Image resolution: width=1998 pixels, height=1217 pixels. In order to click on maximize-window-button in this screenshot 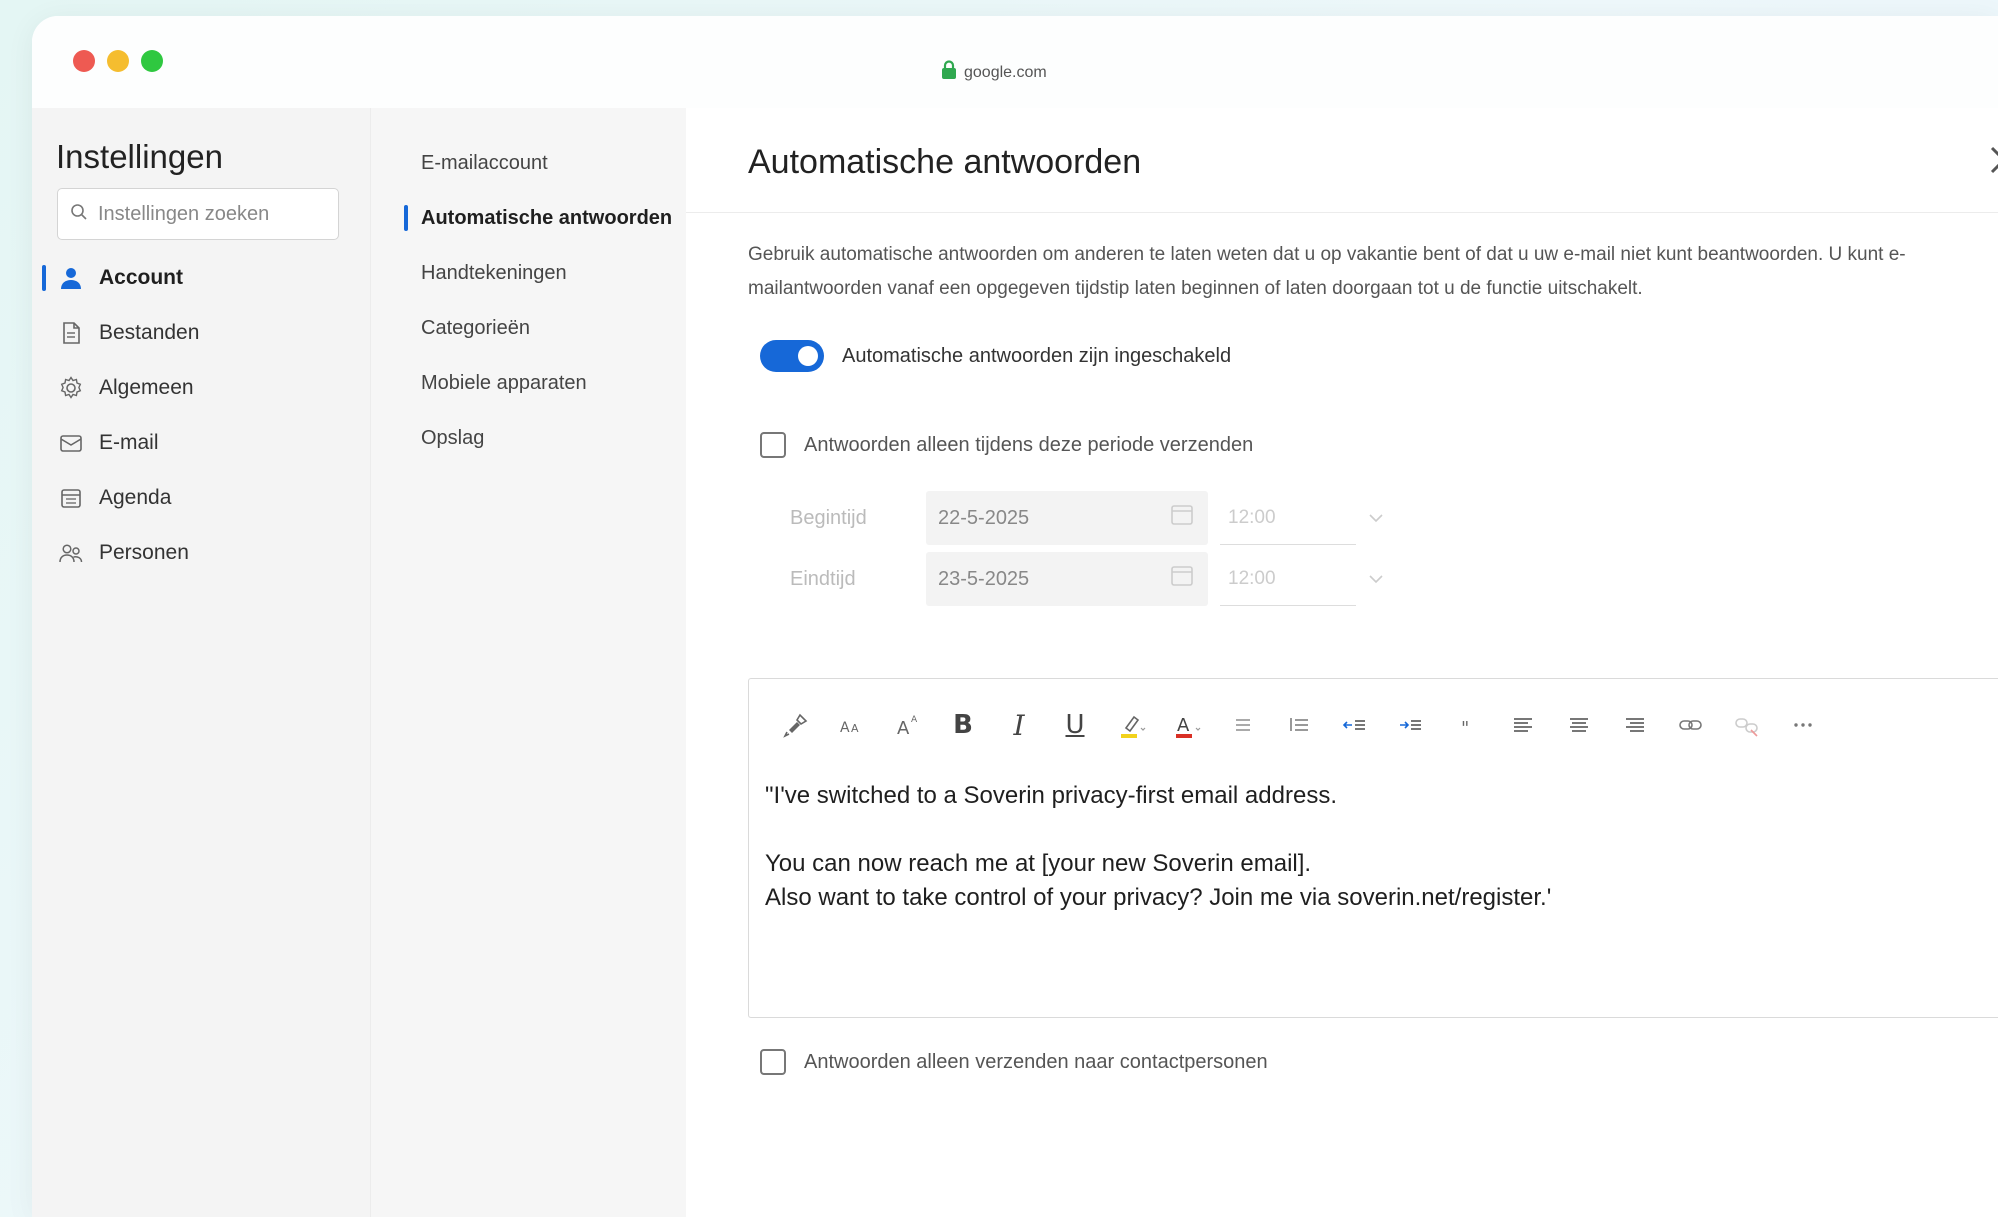, I will do `click(152, 61)`.